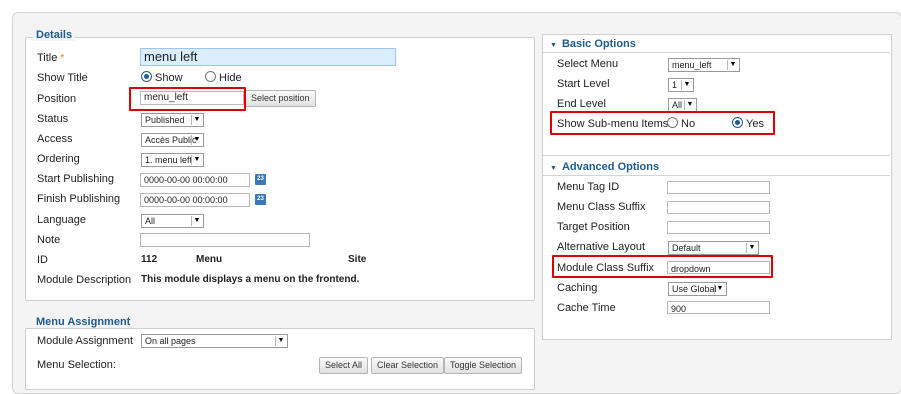  I want to click on ordering-label: Ordering, so click(58, 159).